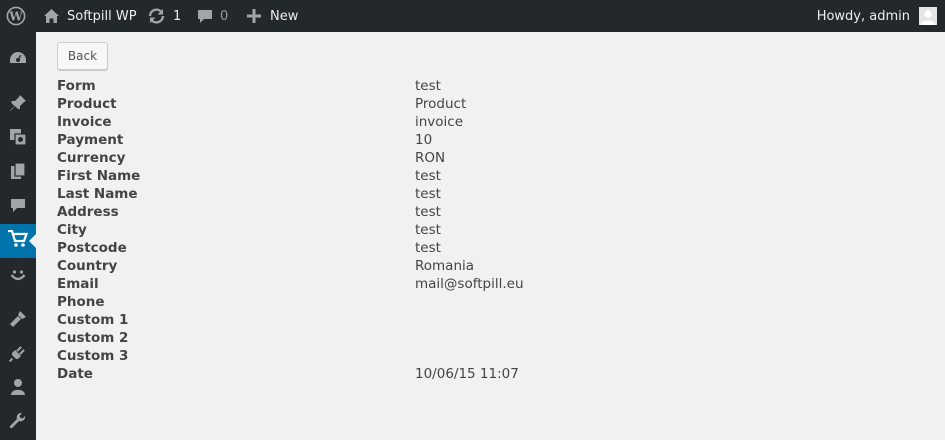  I want to click on detail-label: Custom 2, so click(93, 338).